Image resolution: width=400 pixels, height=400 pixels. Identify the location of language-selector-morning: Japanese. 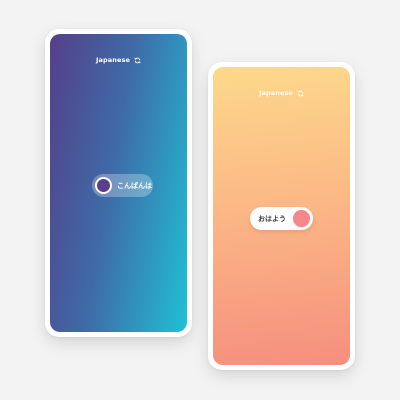
(281, 93).